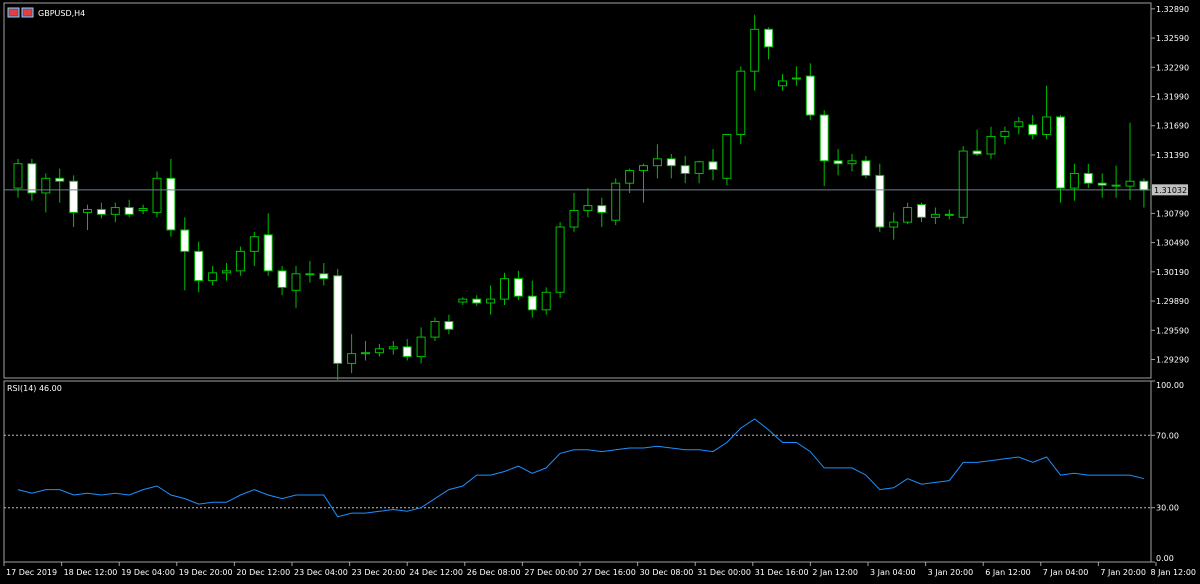 The height and width of the screenshot is (584, 1200). What do you see at coordinates (1165, 558) in the screenshot?
I see `rsi-tick-label: 0.00` at bounding box center [1165, 558].